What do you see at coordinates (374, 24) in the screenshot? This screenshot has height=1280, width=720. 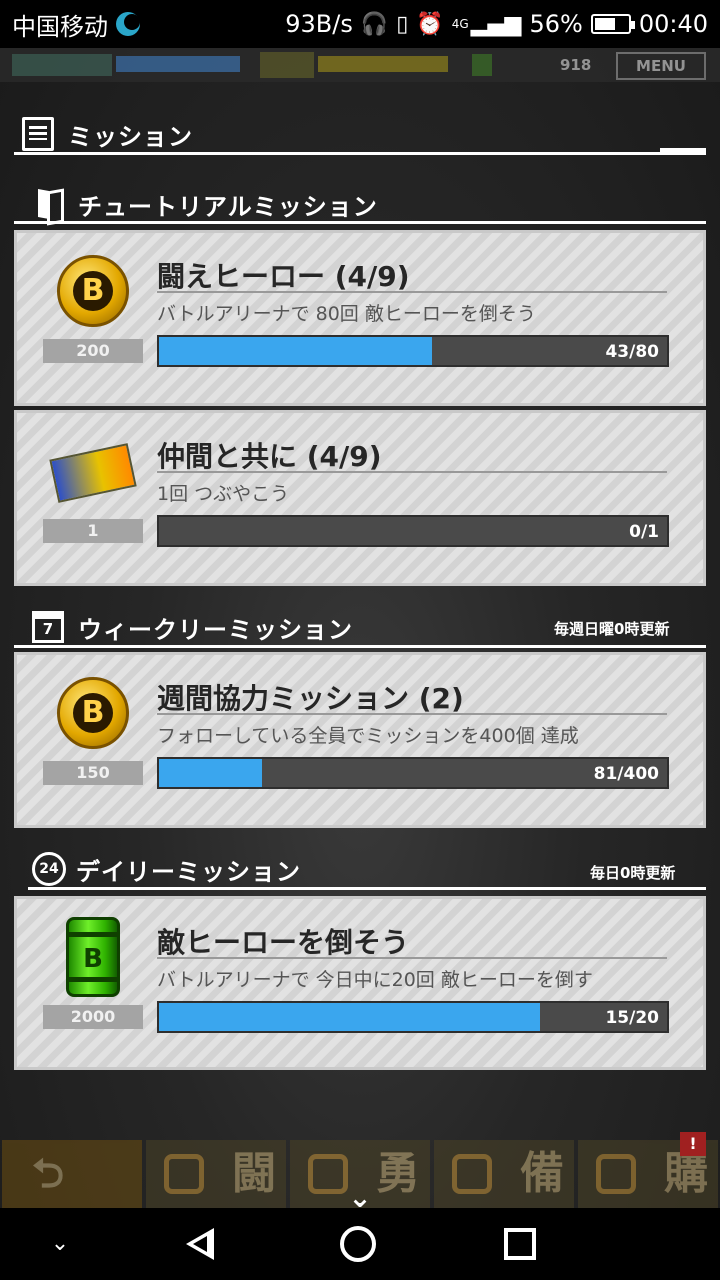 I see `headphones-icon: 🎧` at bounding box center [374, 24].